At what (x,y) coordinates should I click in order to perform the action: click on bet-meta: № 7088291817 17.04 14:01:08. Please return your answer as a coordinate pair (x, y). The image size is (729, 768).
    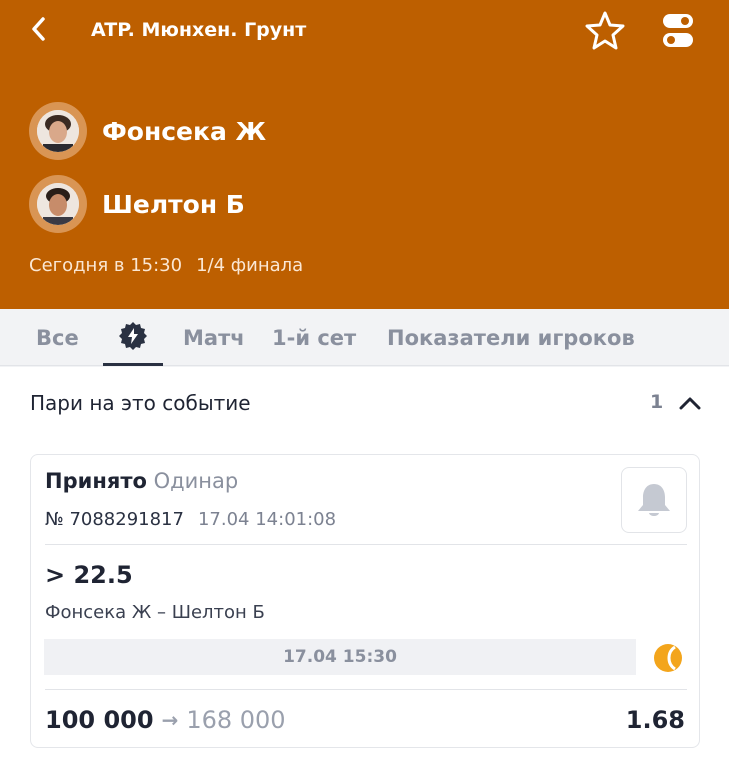
    Looking at the image, I should click on (190, 519).